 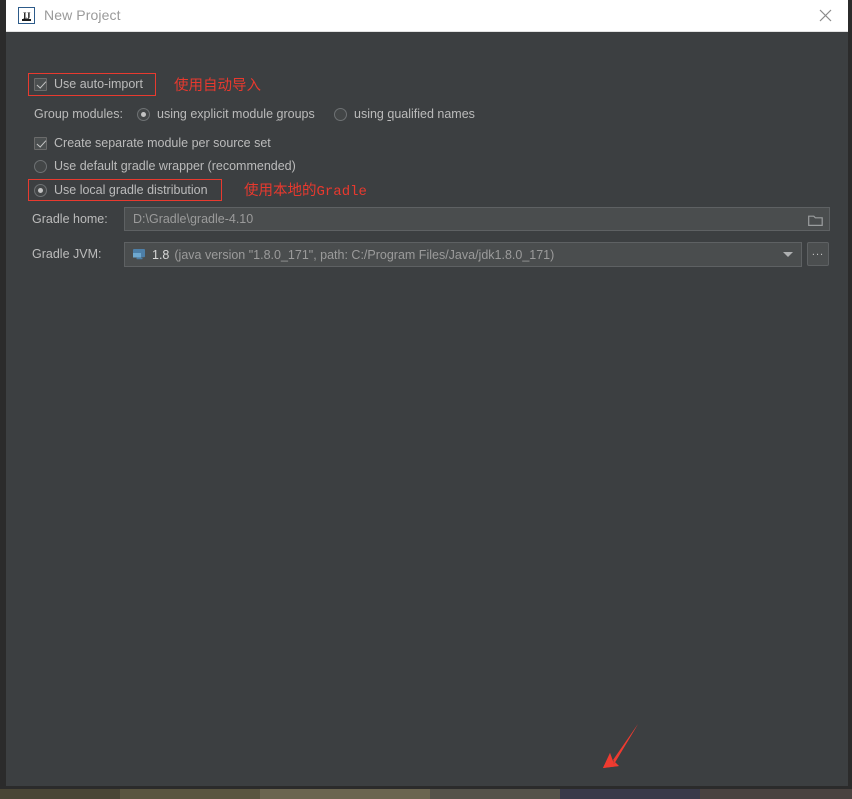 What do you see at coordinates (825, 15) in the screenshot?
I see `close-icon` at bounding box center [825, 15].